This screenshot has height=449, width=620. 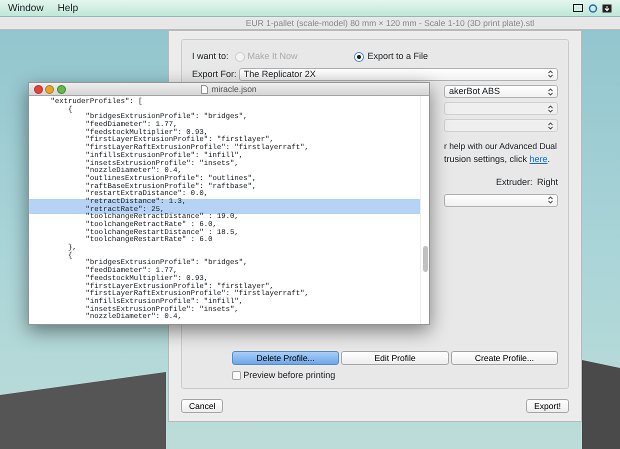 What do you see at coordinates (210, 56) in the screenshot?
I see `field-label: I want to:` at bounding box center [210, 56].